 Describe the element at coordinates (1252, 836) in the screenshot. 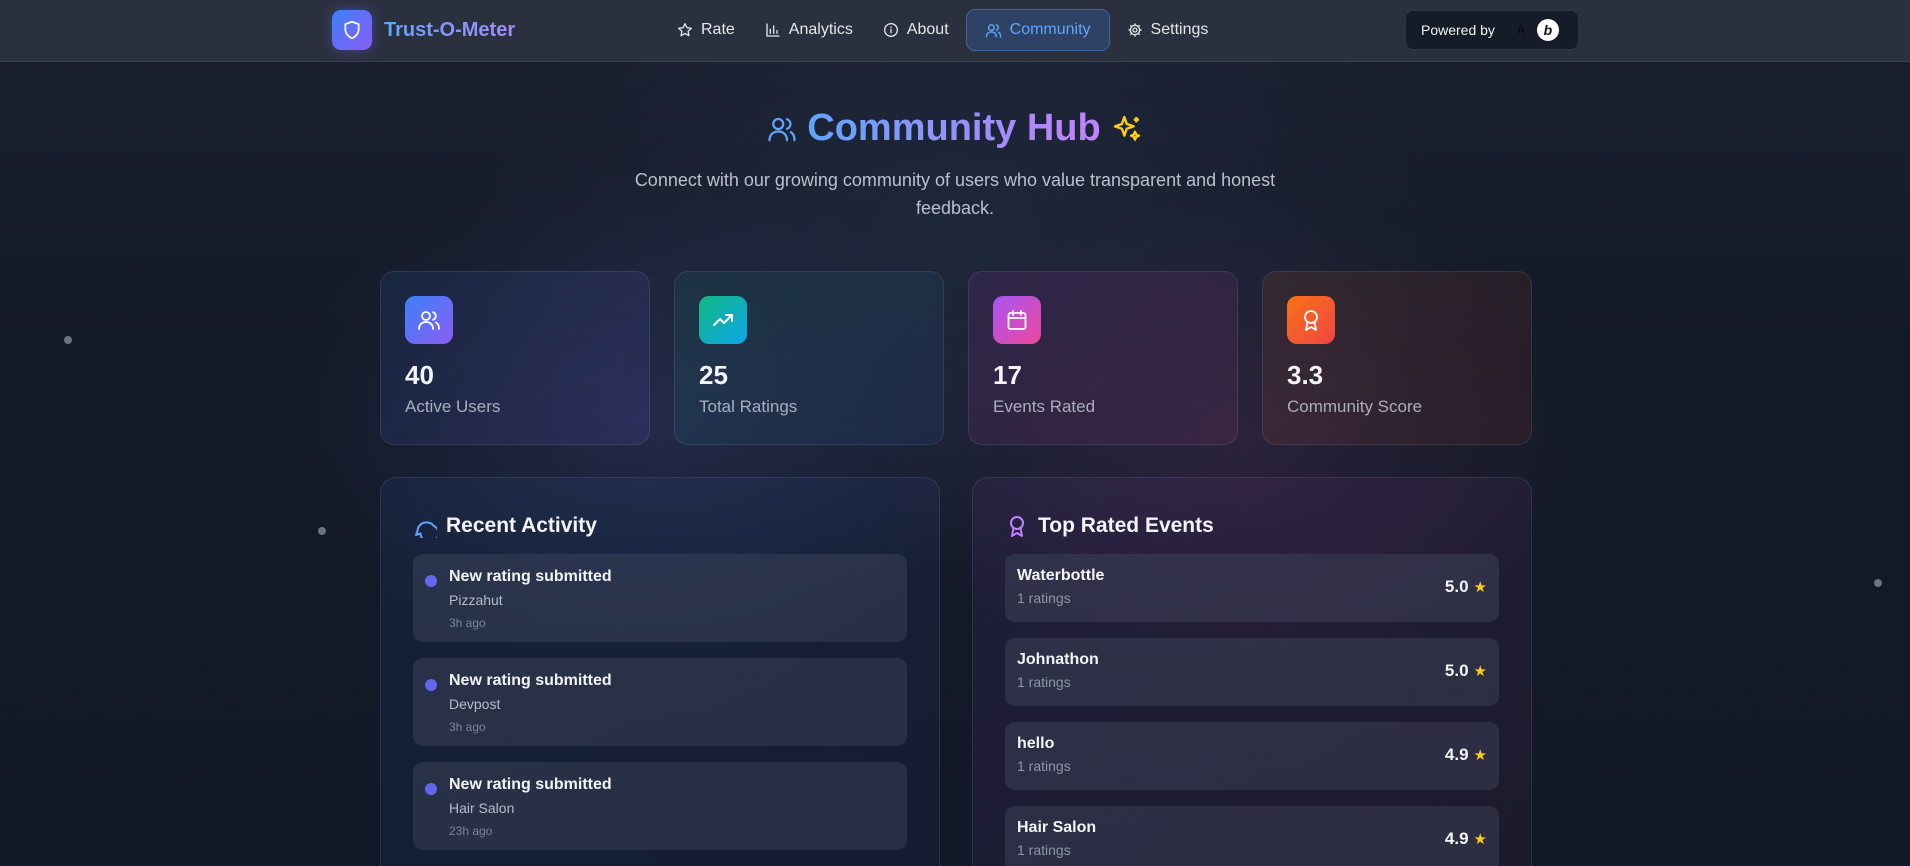

I see `event-item: Hair Salon 1 ratings 4.9 ★` at that location.